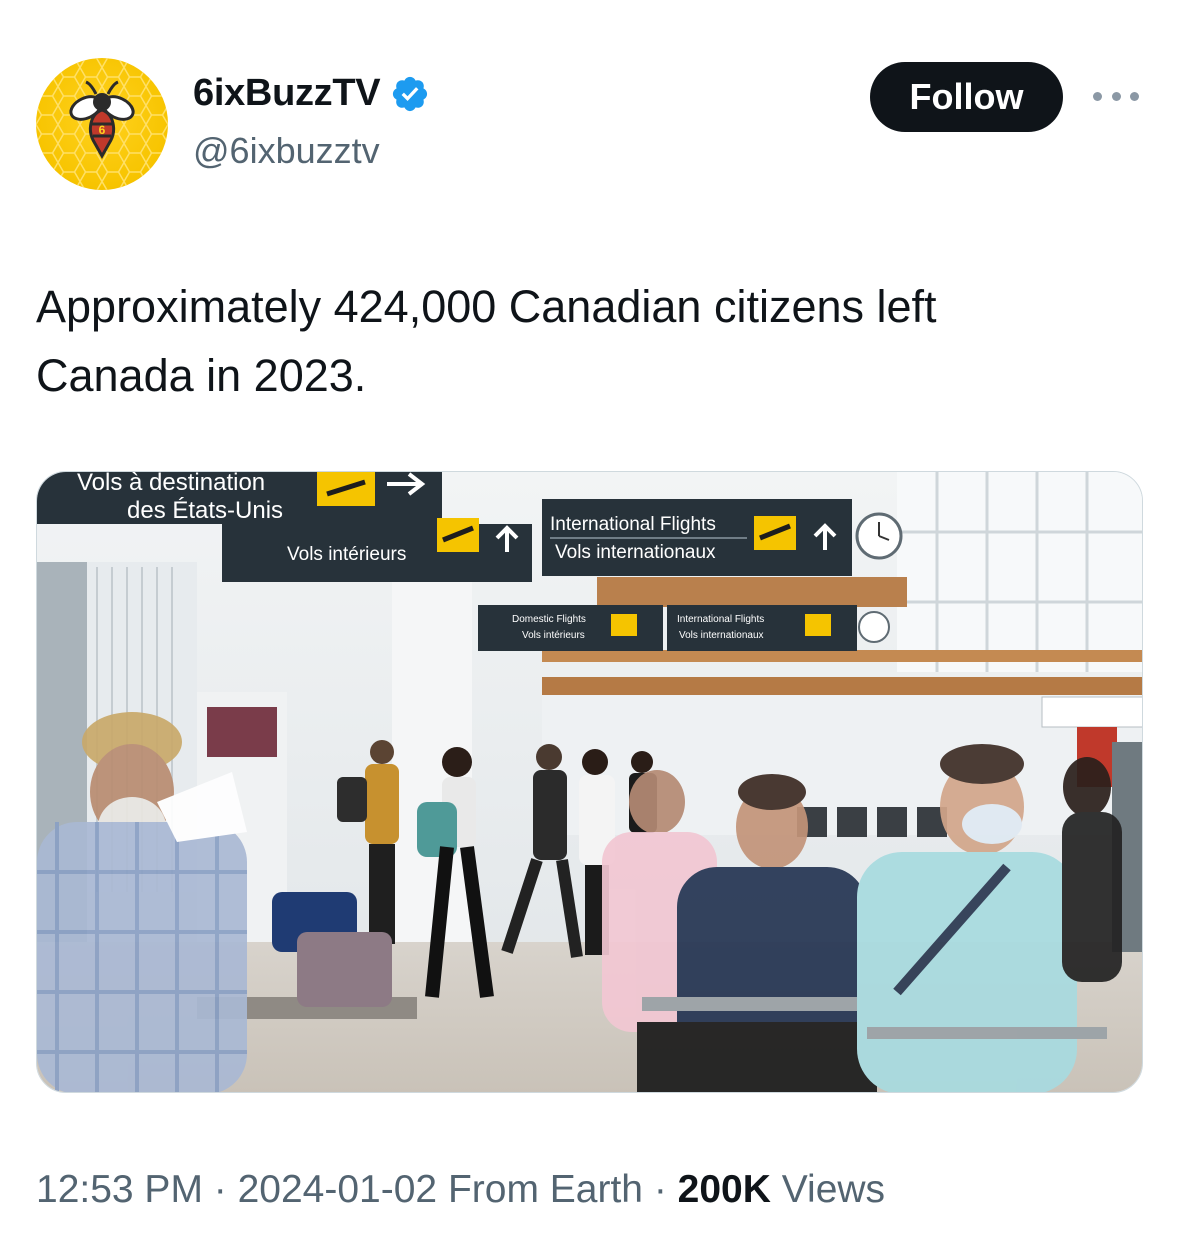 This screenshot has width=1179, height=1241. What do you see at coordinates (287, 93) in the screenshot?
I see `author-display-name: 6ixBuzzTV` at bounding box center [287, 93].